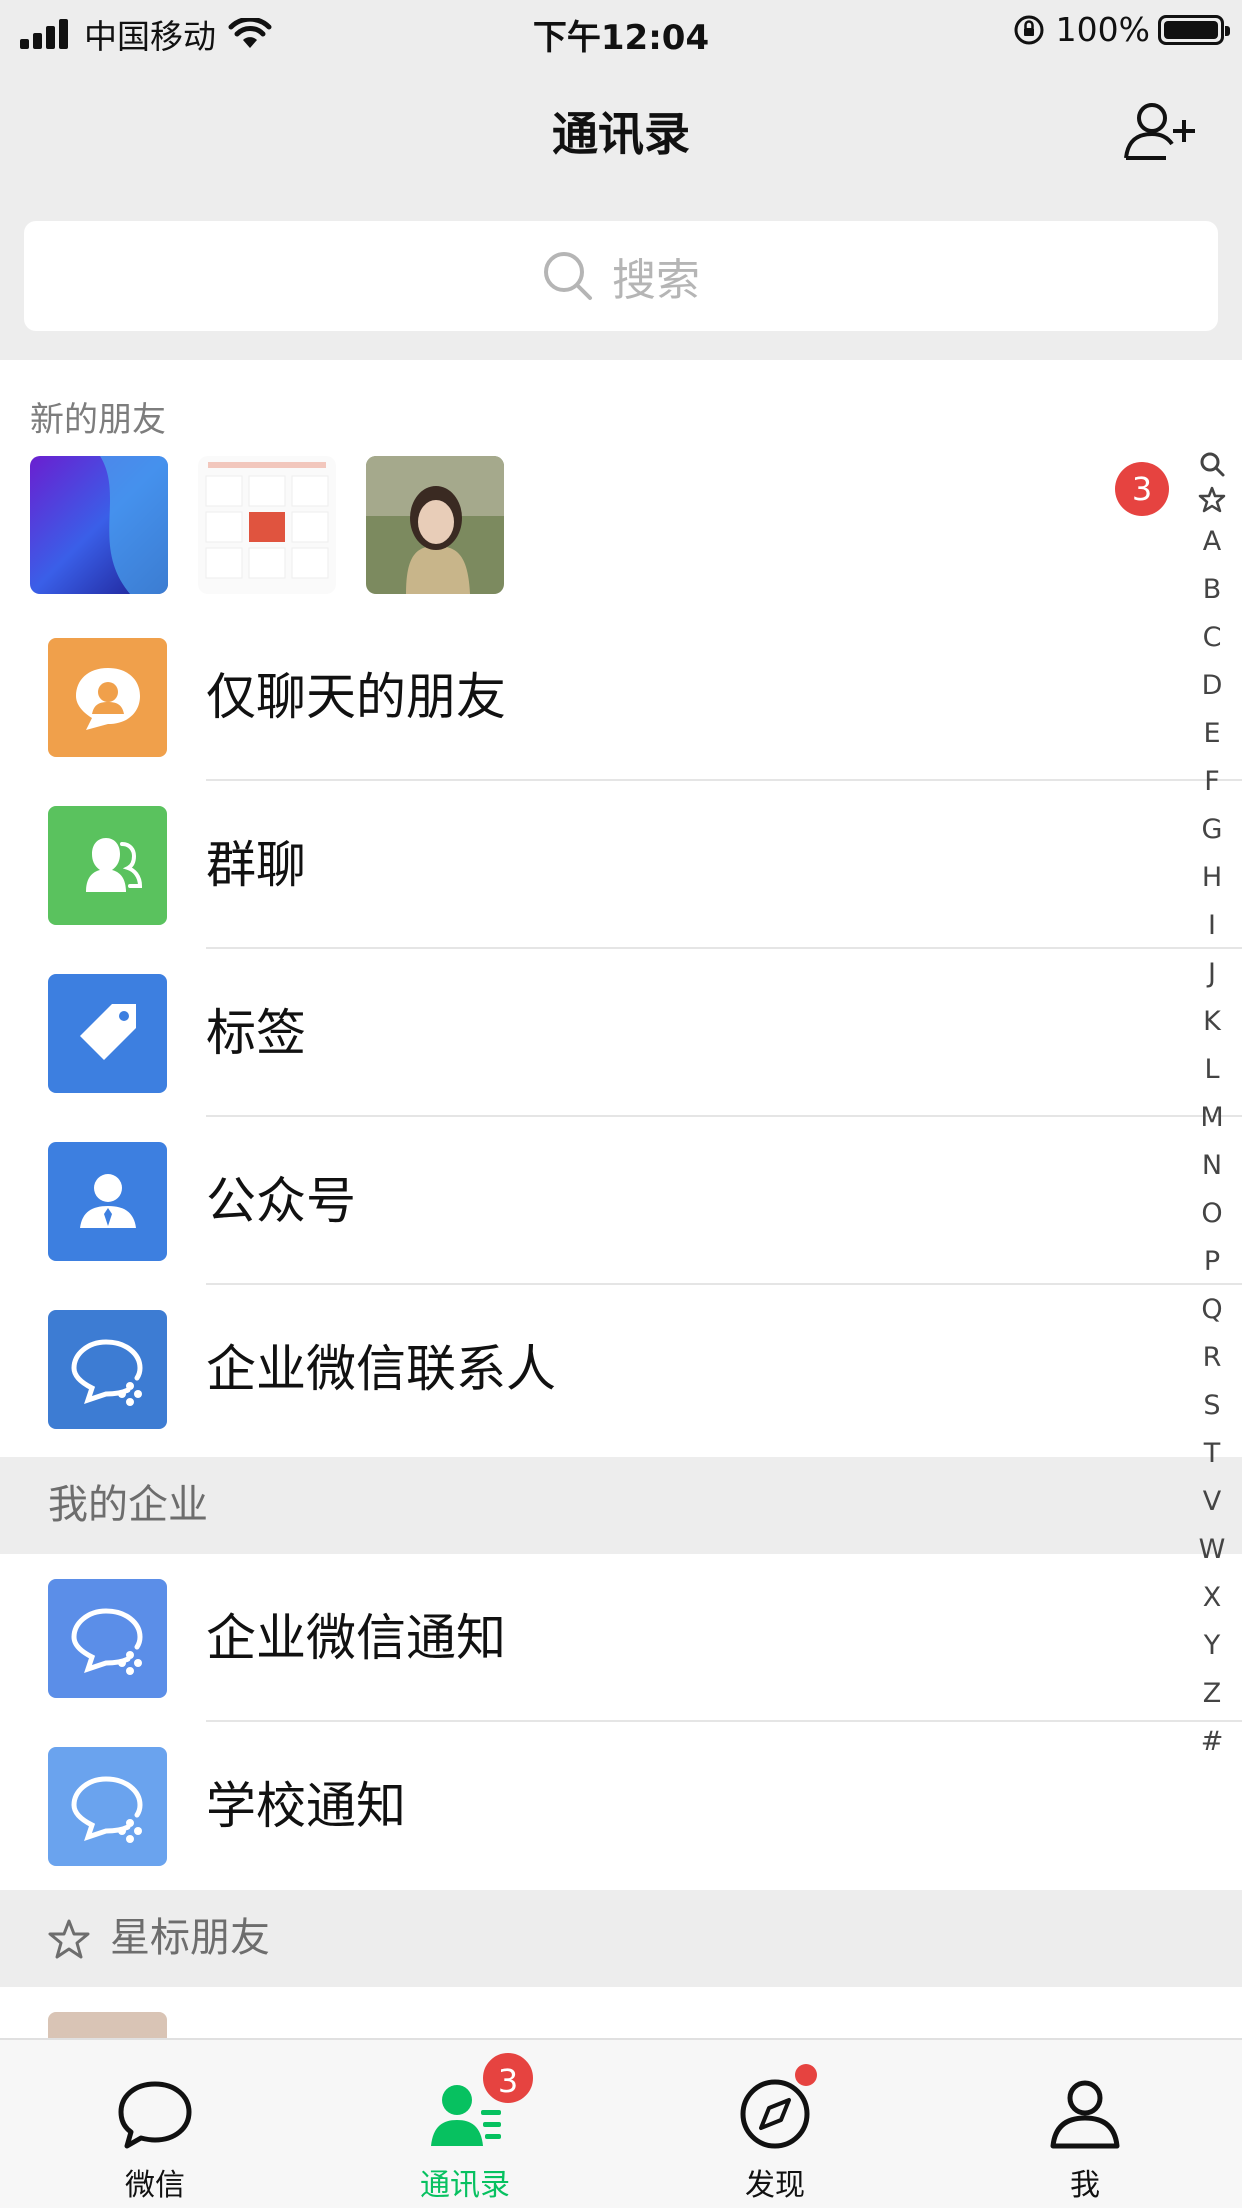  What do you see at coordinates (1212, 1598) in the screenshot?
I see `index-letter: X` at bounding box center [1212, 1598].